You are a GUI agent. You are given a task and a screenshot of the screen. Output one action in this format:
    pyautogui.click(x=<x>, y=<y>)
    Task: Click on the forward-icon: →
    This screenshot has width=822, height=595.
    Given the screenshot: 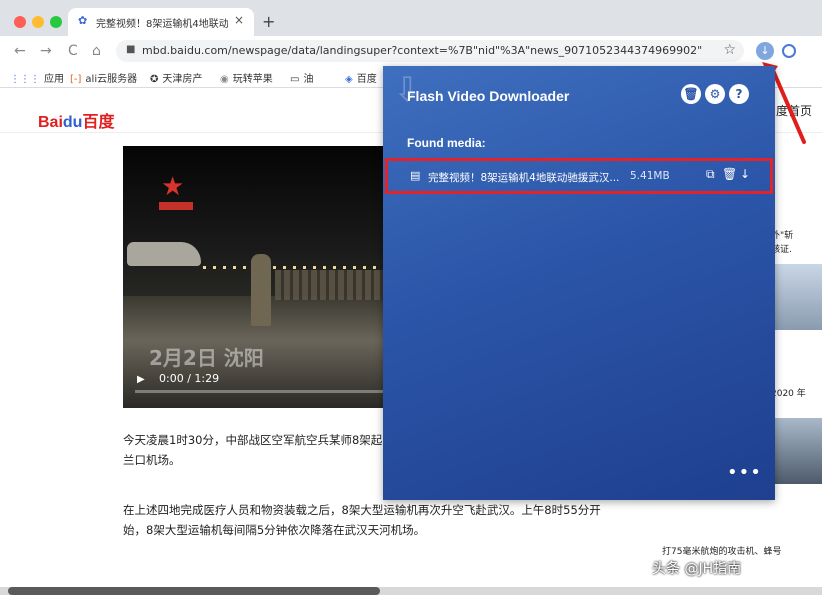 What is the action you would take?
    pyautogui.click(x=46, y=51)
    